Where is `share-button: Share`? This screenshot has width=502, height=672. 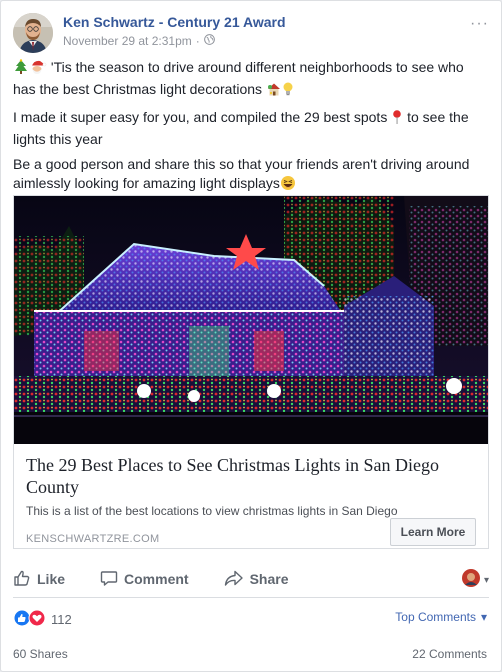 share-button: Share is located at coordinates (256, 579).